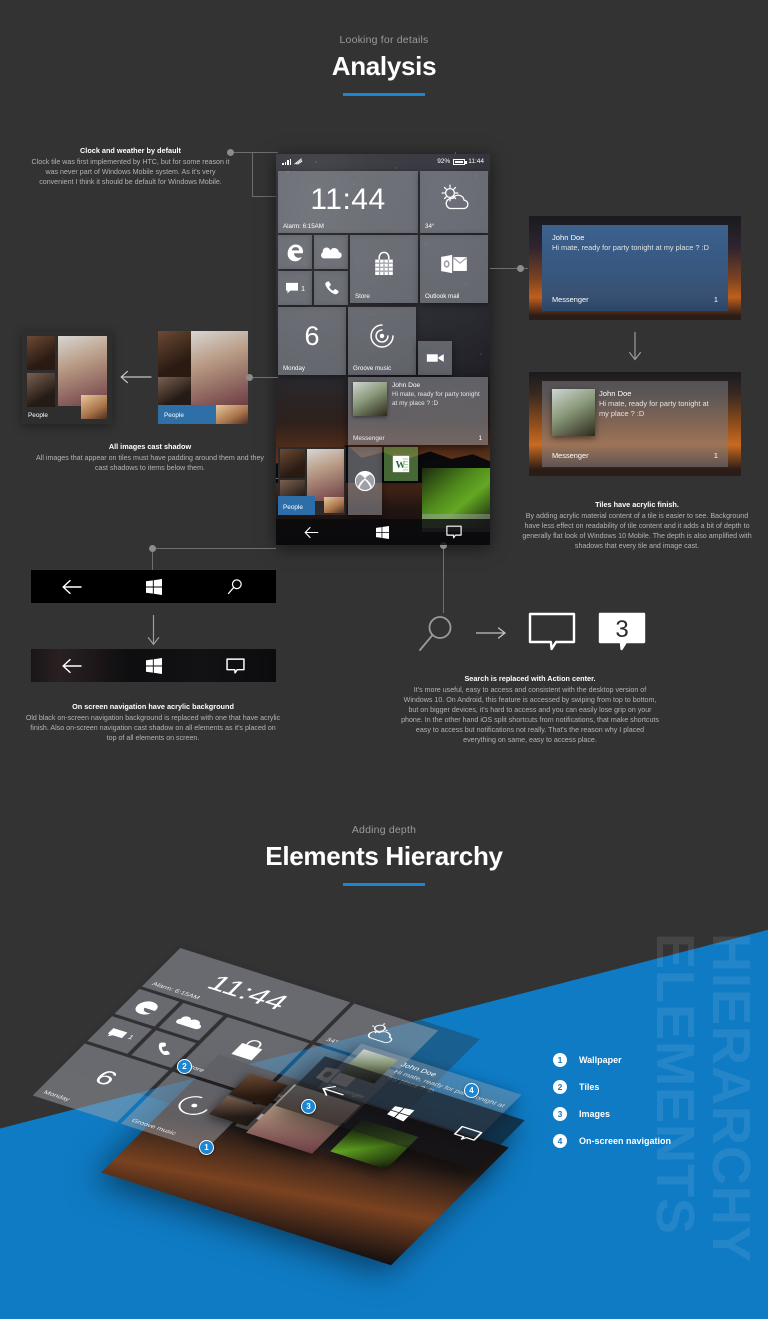 The image size is (768, 1319). I want to click on tile-cluster-small: 1, so click(313, 270).